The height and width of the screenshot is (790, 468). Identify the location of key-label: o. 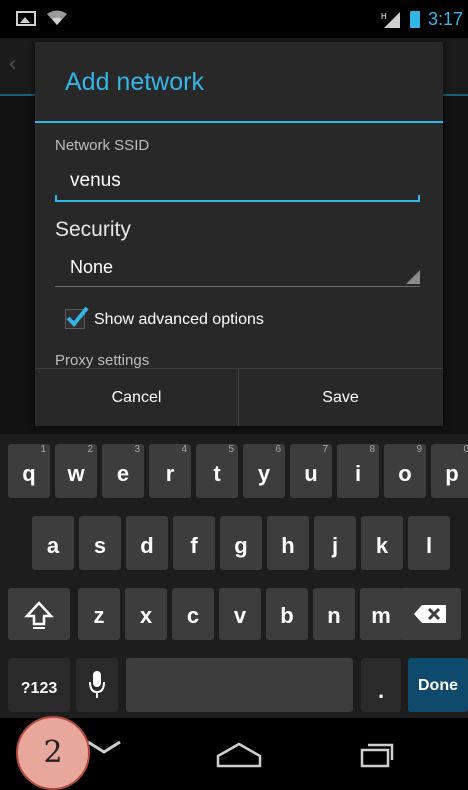
(405, 473).